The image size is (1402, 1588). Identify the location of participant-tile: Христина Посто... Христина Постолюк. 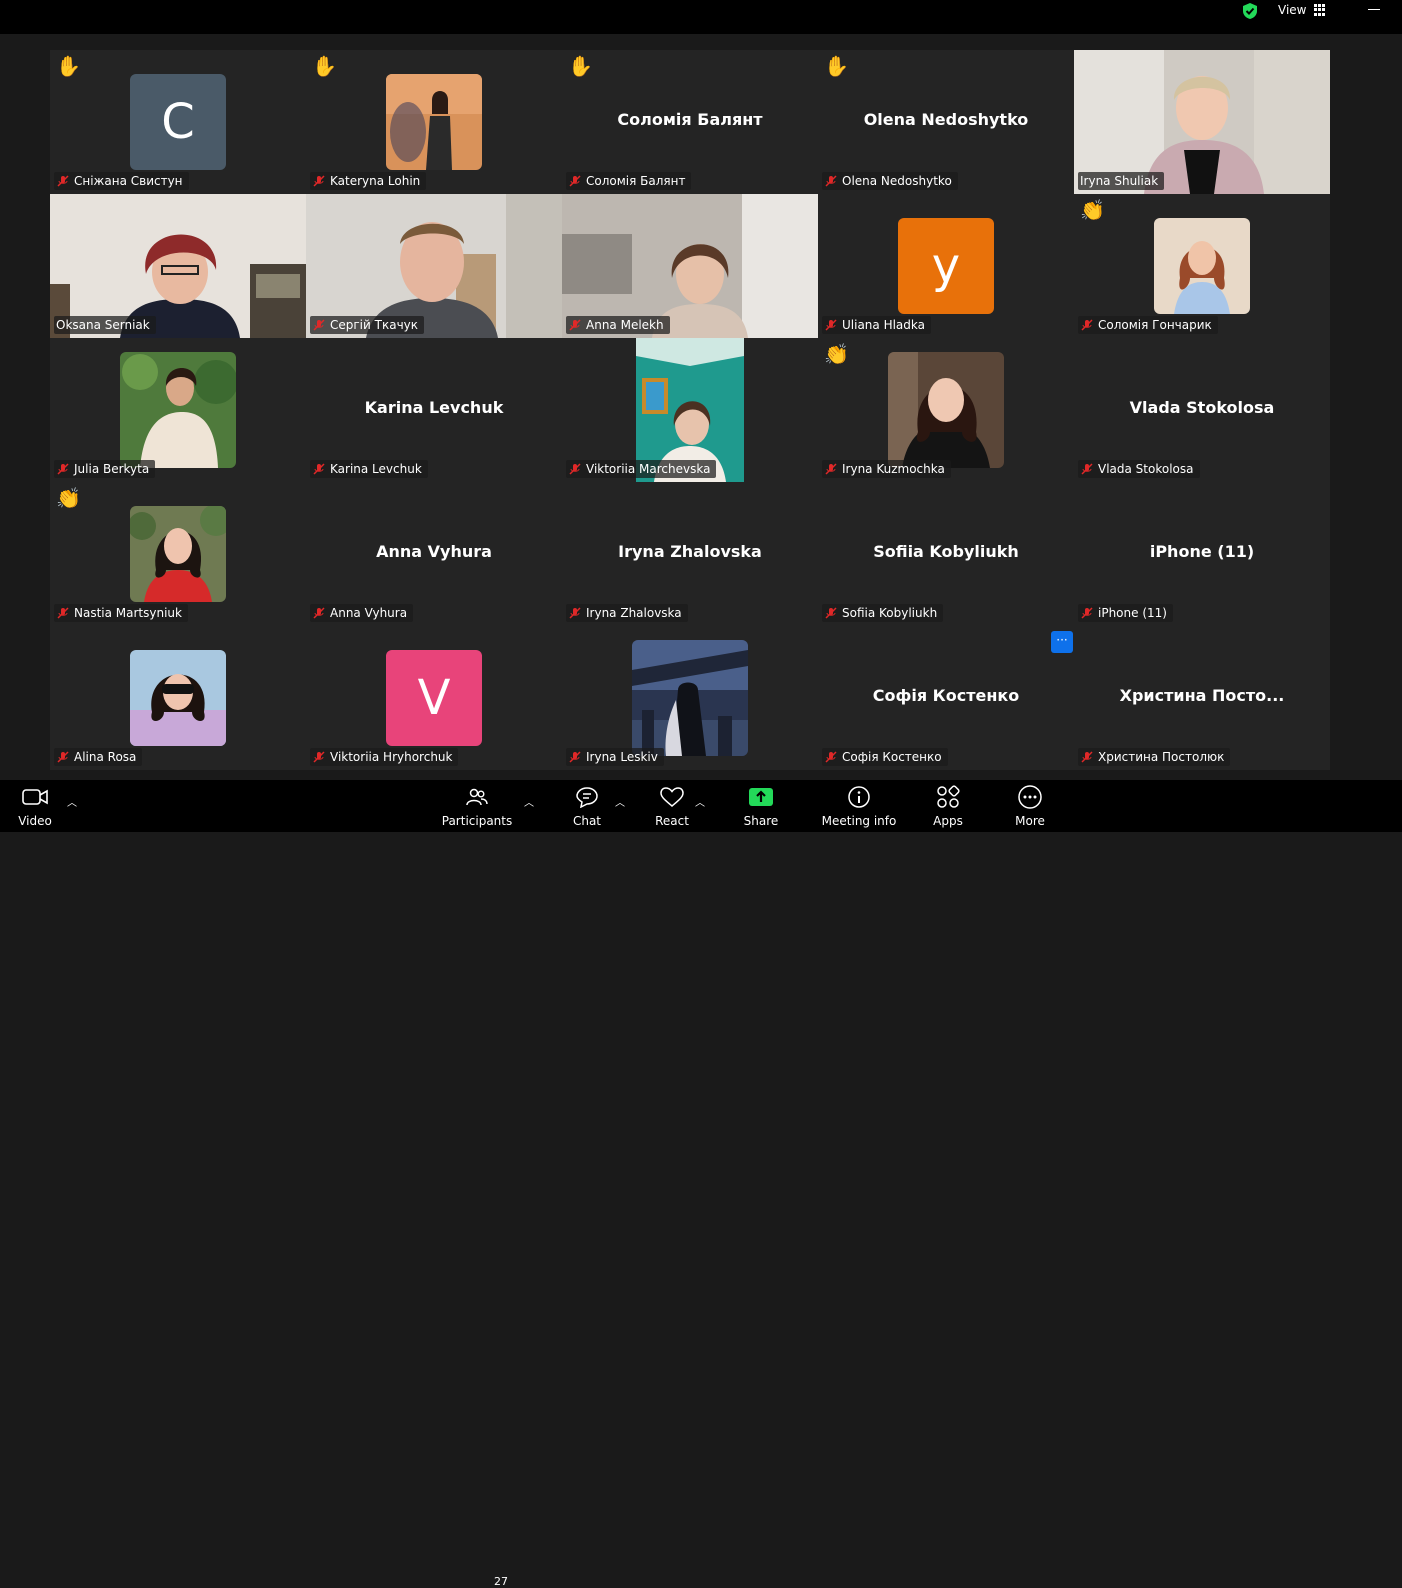
(1202, 698).